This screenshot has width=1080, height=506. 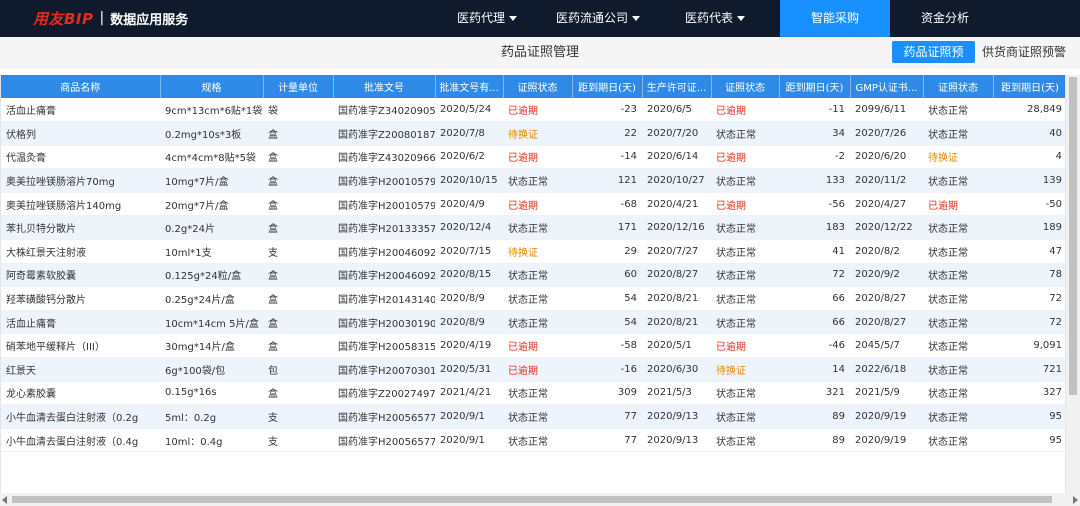 I want to click on horizontal-scrollbar-thumb, so click(x=532, y=499).